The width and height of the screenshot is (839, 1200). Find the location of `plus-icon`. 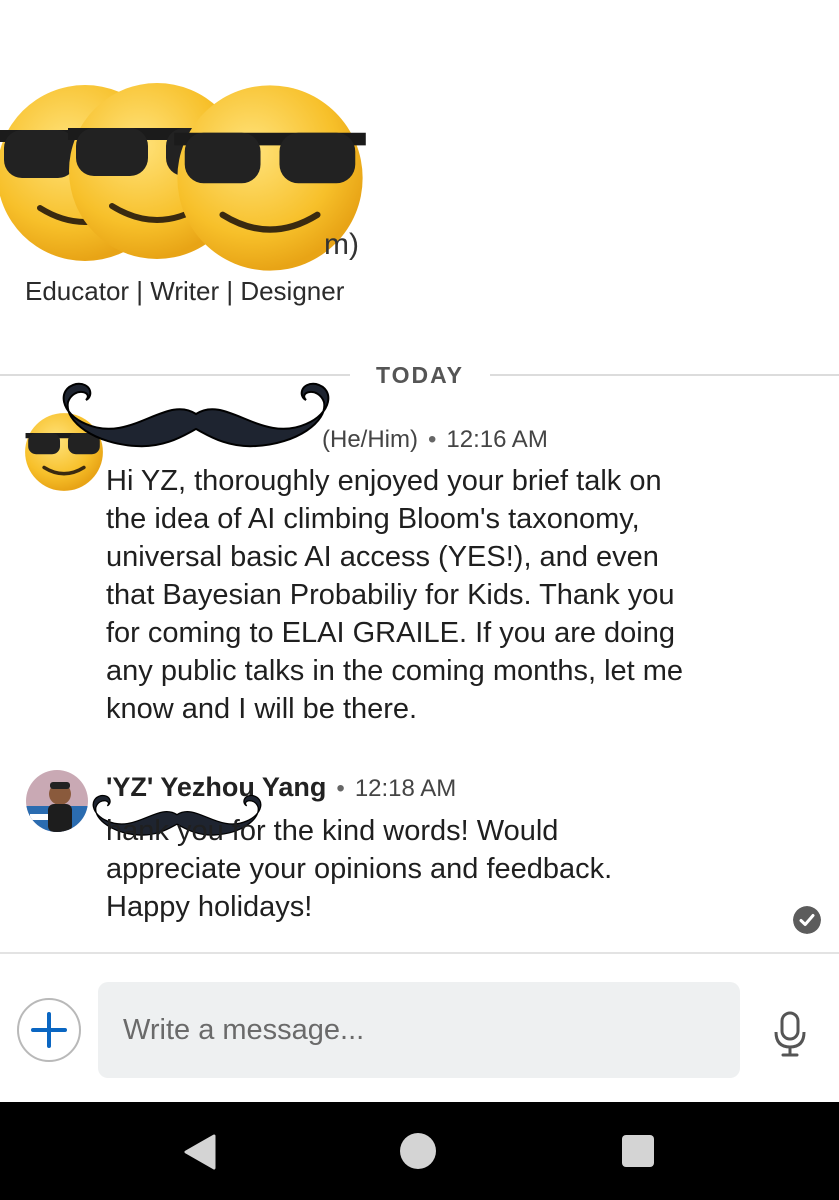

plus-icon is located at coordinates (49, 1030).